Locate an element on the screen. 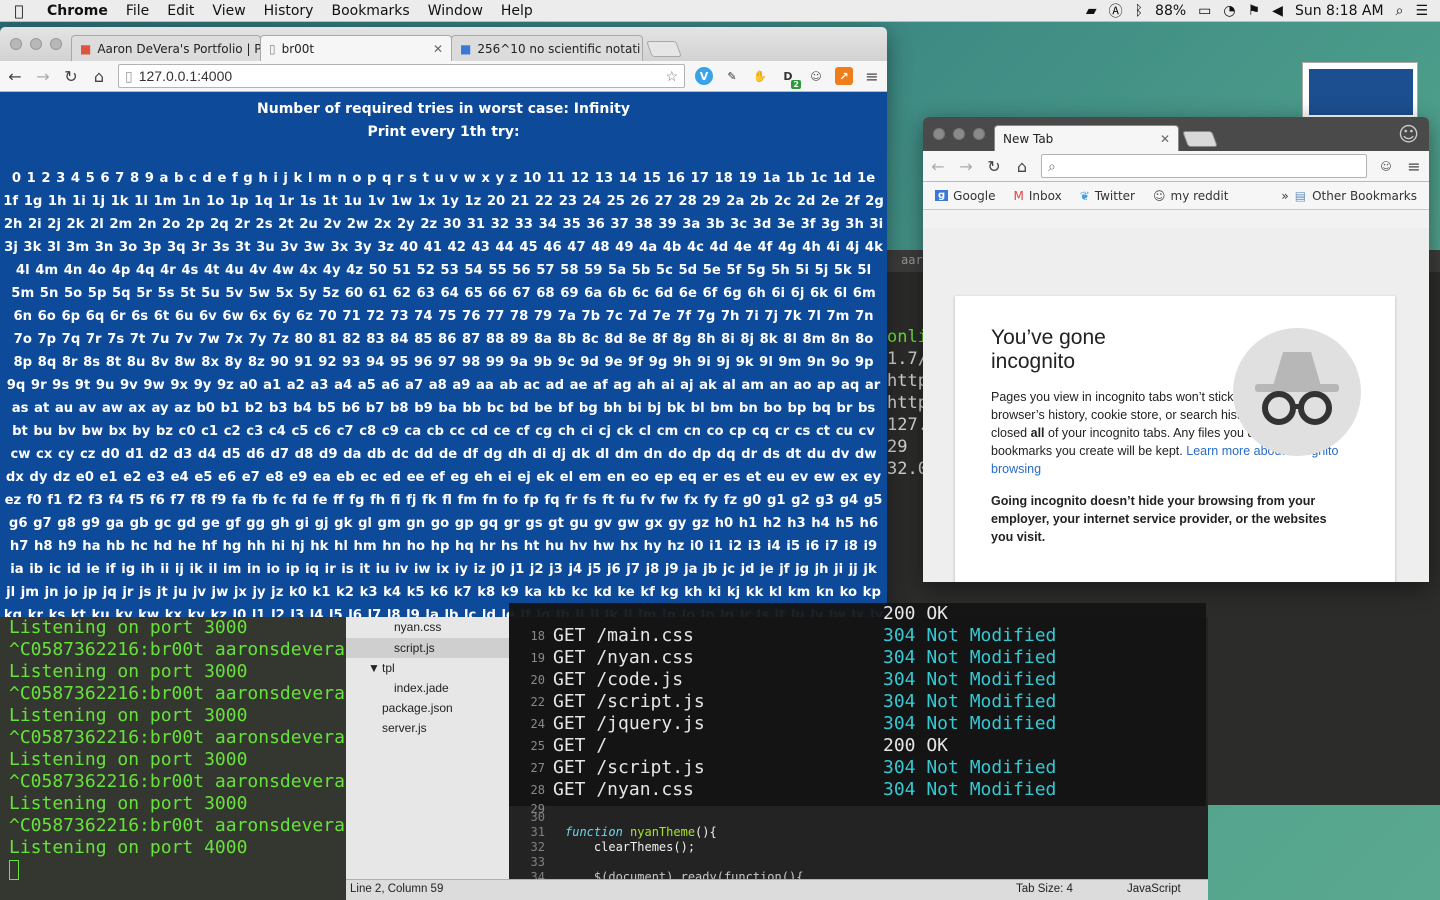 This screenshot has width=1440, height=900. log-row: 18 GET /main.css 304 Not Modified is located at coordinates (857, 636).